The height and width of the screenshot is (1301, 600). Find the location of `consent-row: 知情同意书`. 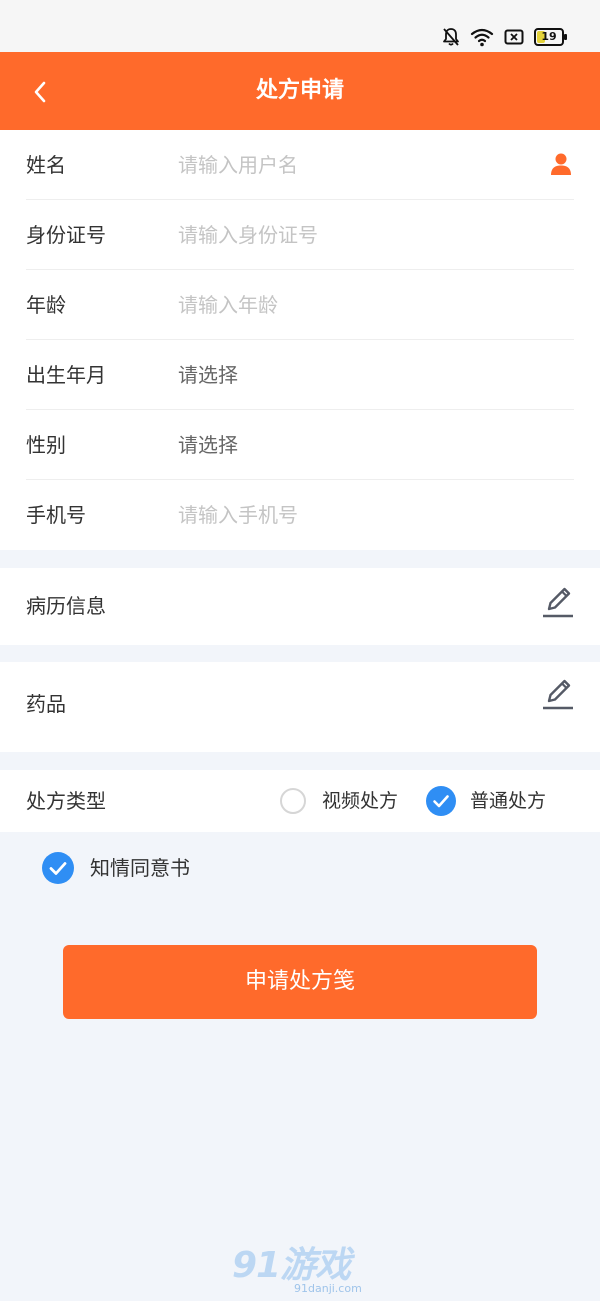

consent-row: 知情同意书 is located at coordinates (300, 868).